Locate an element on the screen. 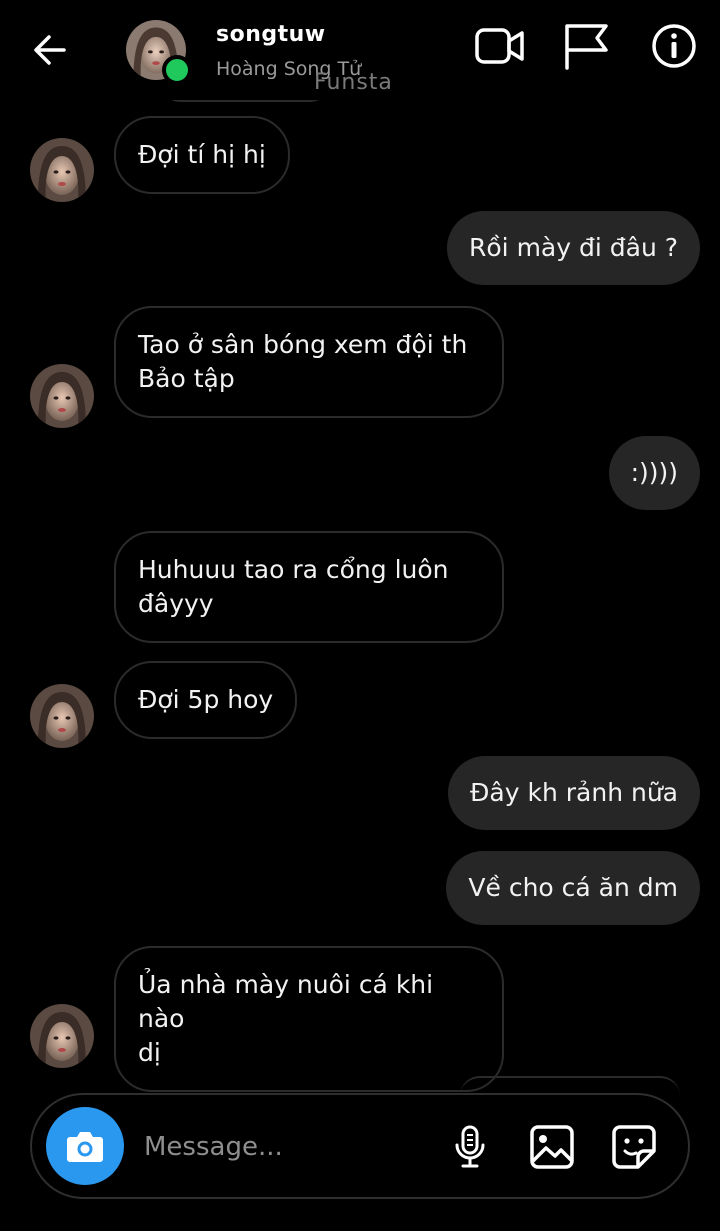 Image resolution: width=720 pixels, height=1231 pixels. incoming-message: Đợi 5p hoy is located at coordinates (206, 700).